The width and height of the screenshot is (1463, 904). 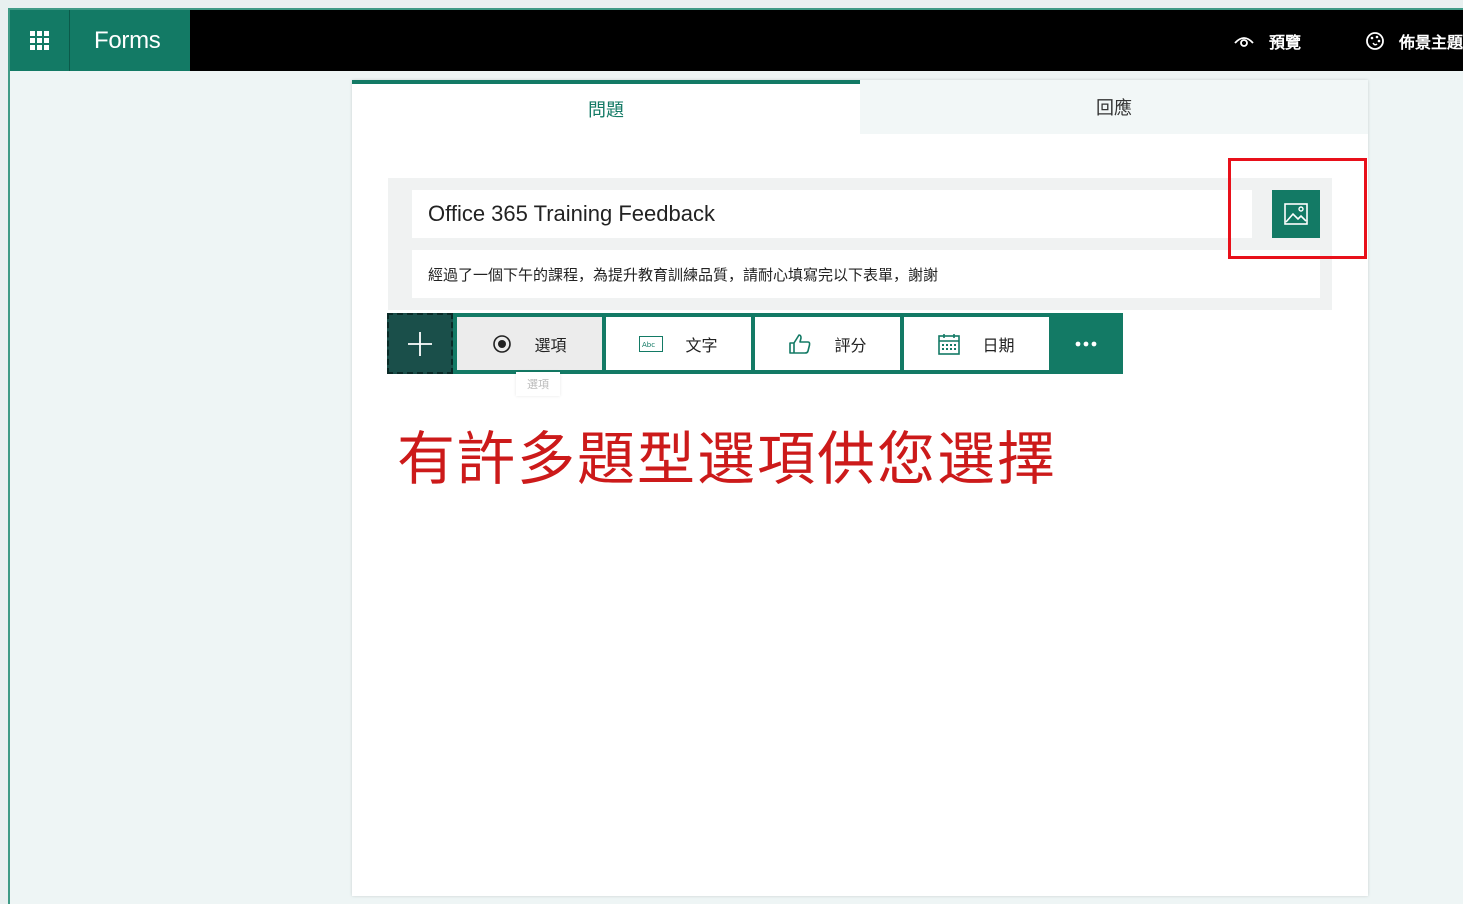 I want to click on form-description-field: 經過了一個下午的課程，為提升教育訓練品質，請耐心填寫完以下表單，謝謝, so click(x=866, y=274).